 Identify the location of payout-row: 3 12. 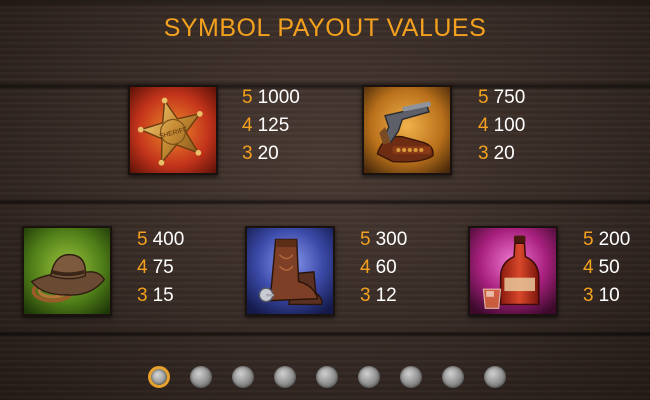
(378, 295).